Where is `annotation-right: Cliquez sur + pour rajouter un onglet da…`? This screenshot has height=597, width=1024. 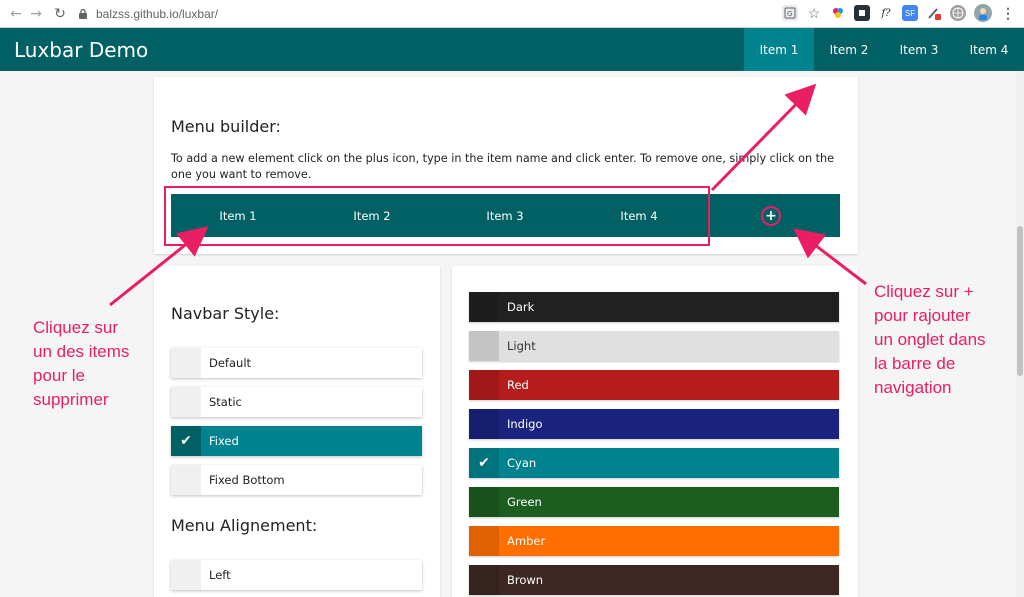 annotation-right: Cliquez sur + pour rajouter un onglet da… is located at coordinates (944, 340).